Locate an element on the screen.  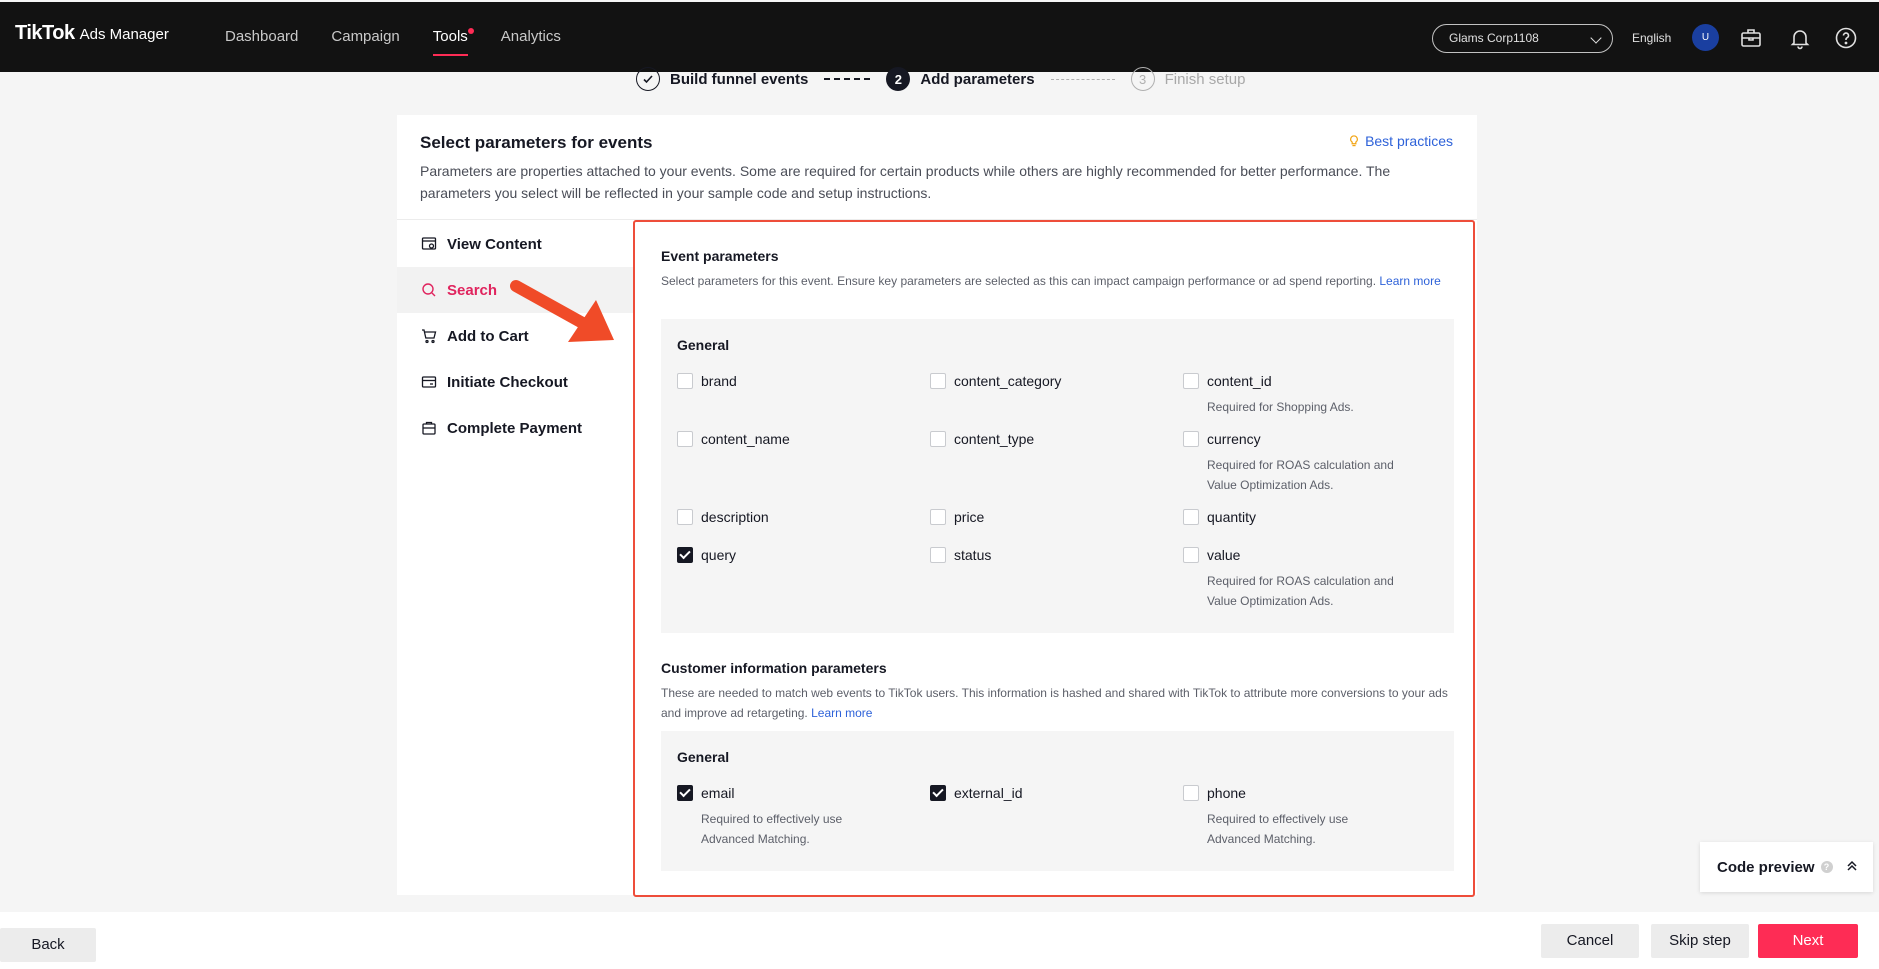
param-quantity: quantity is located at coordinates (1298, 517).